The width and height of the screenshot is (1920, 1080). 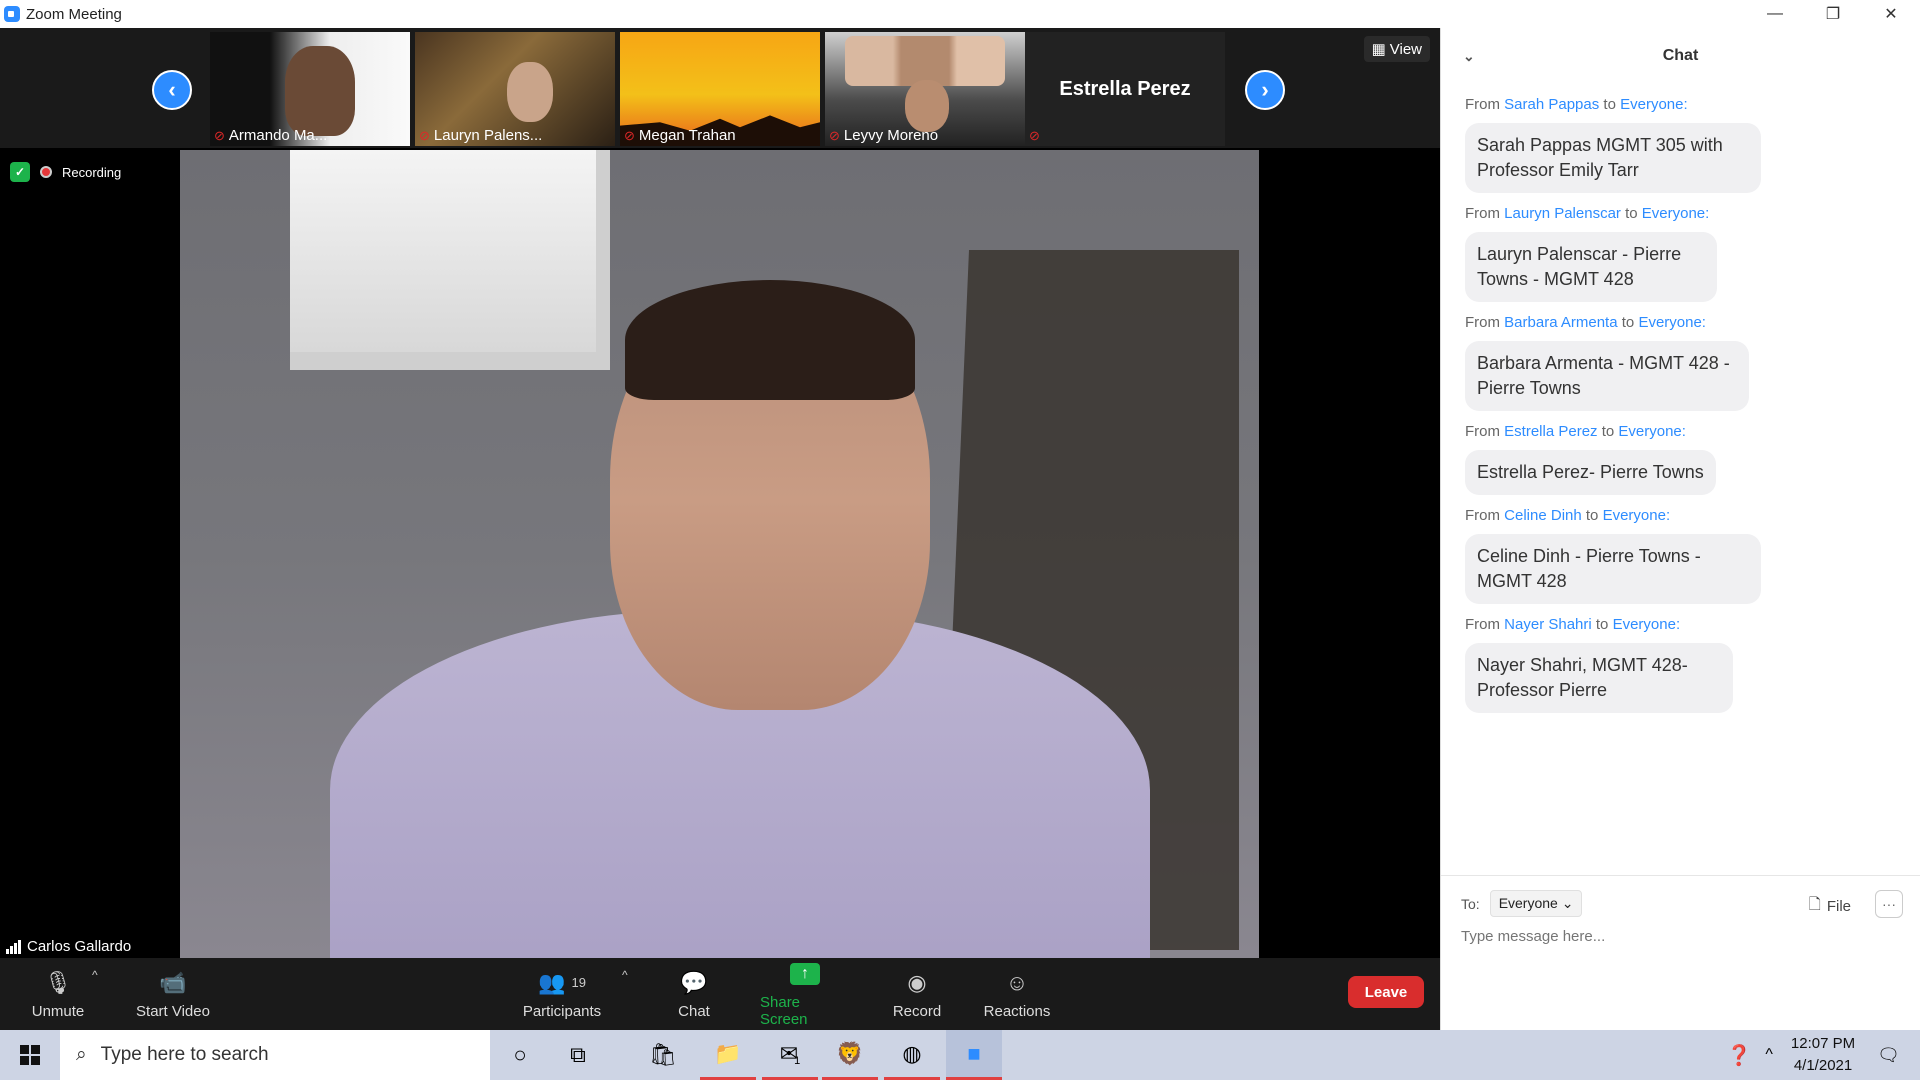 I want to click on sender-name: Nayer Shahri, so click(x=1548, y=624).